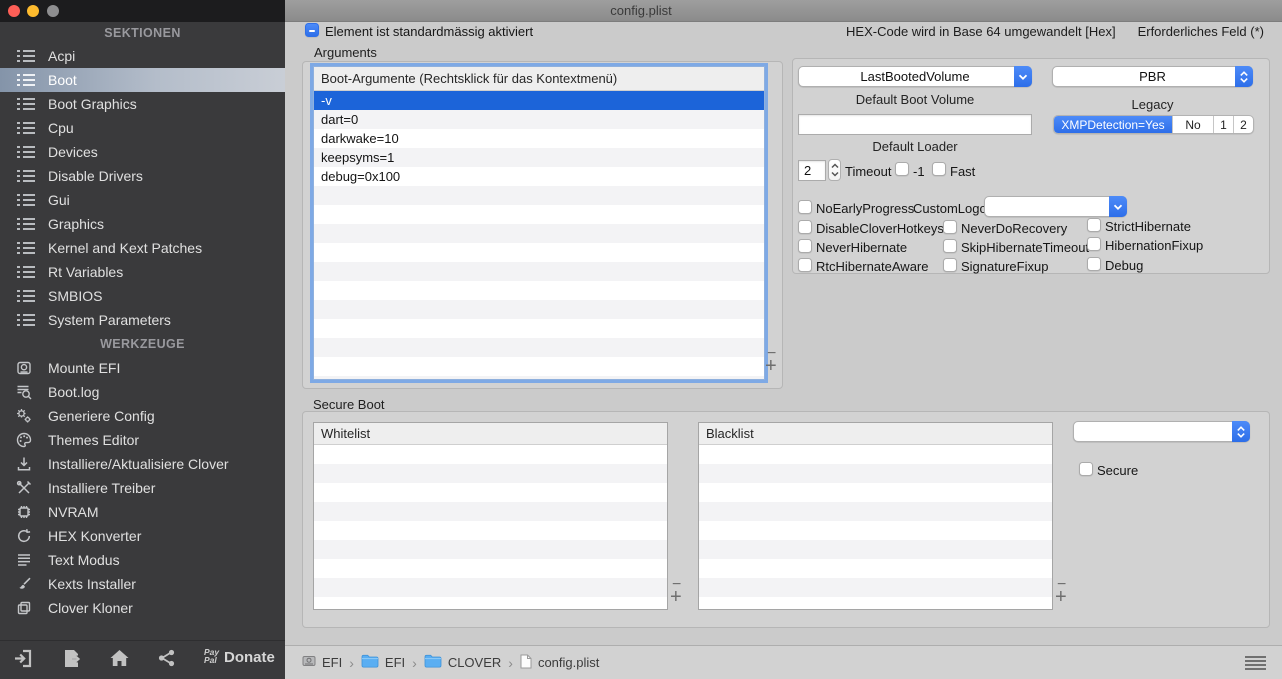 The height and width of the screenshot is (679, 1282). Describe the element at coordinates (771, 366) in the screenshot. I see `add-argument-button: +` at that location.